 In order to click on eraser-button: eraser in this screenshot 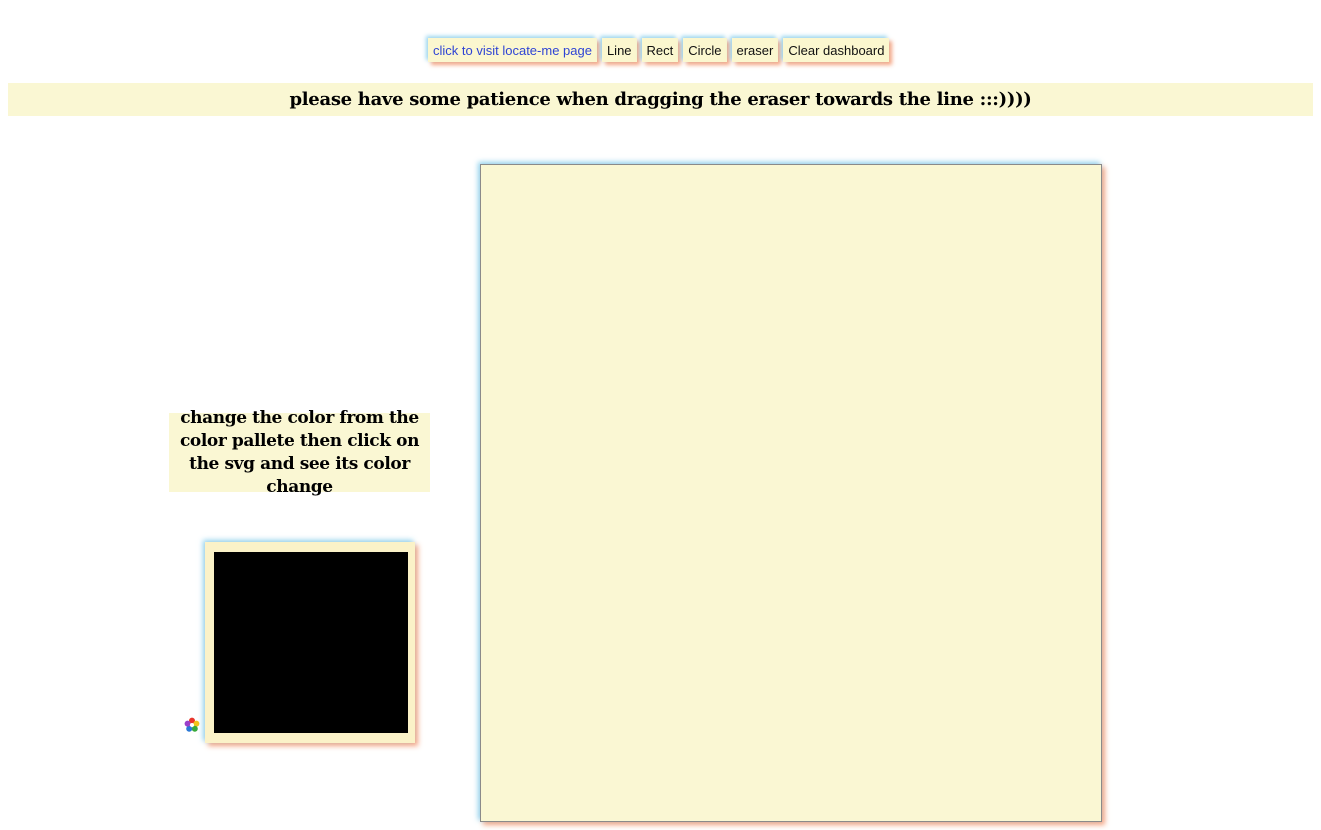, I will do `click(755, 50)`.